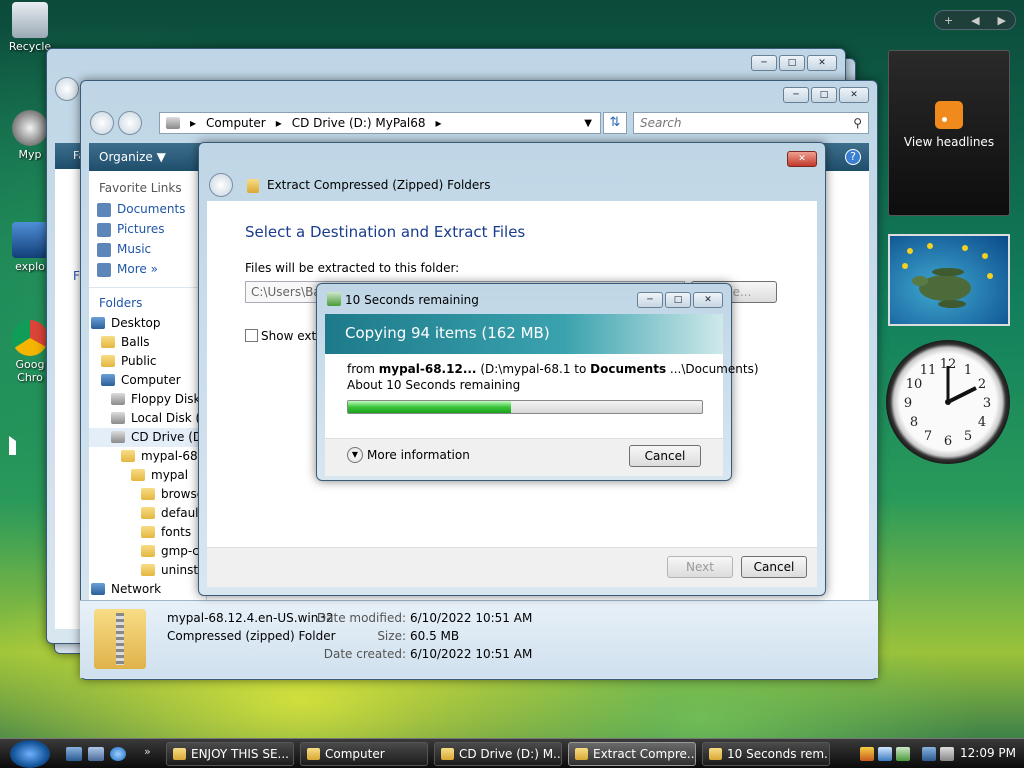  What do you see at coordinates (903, 754) in the screenshot?
I see `tray-copy-icon` at bounding box center [903, 754].